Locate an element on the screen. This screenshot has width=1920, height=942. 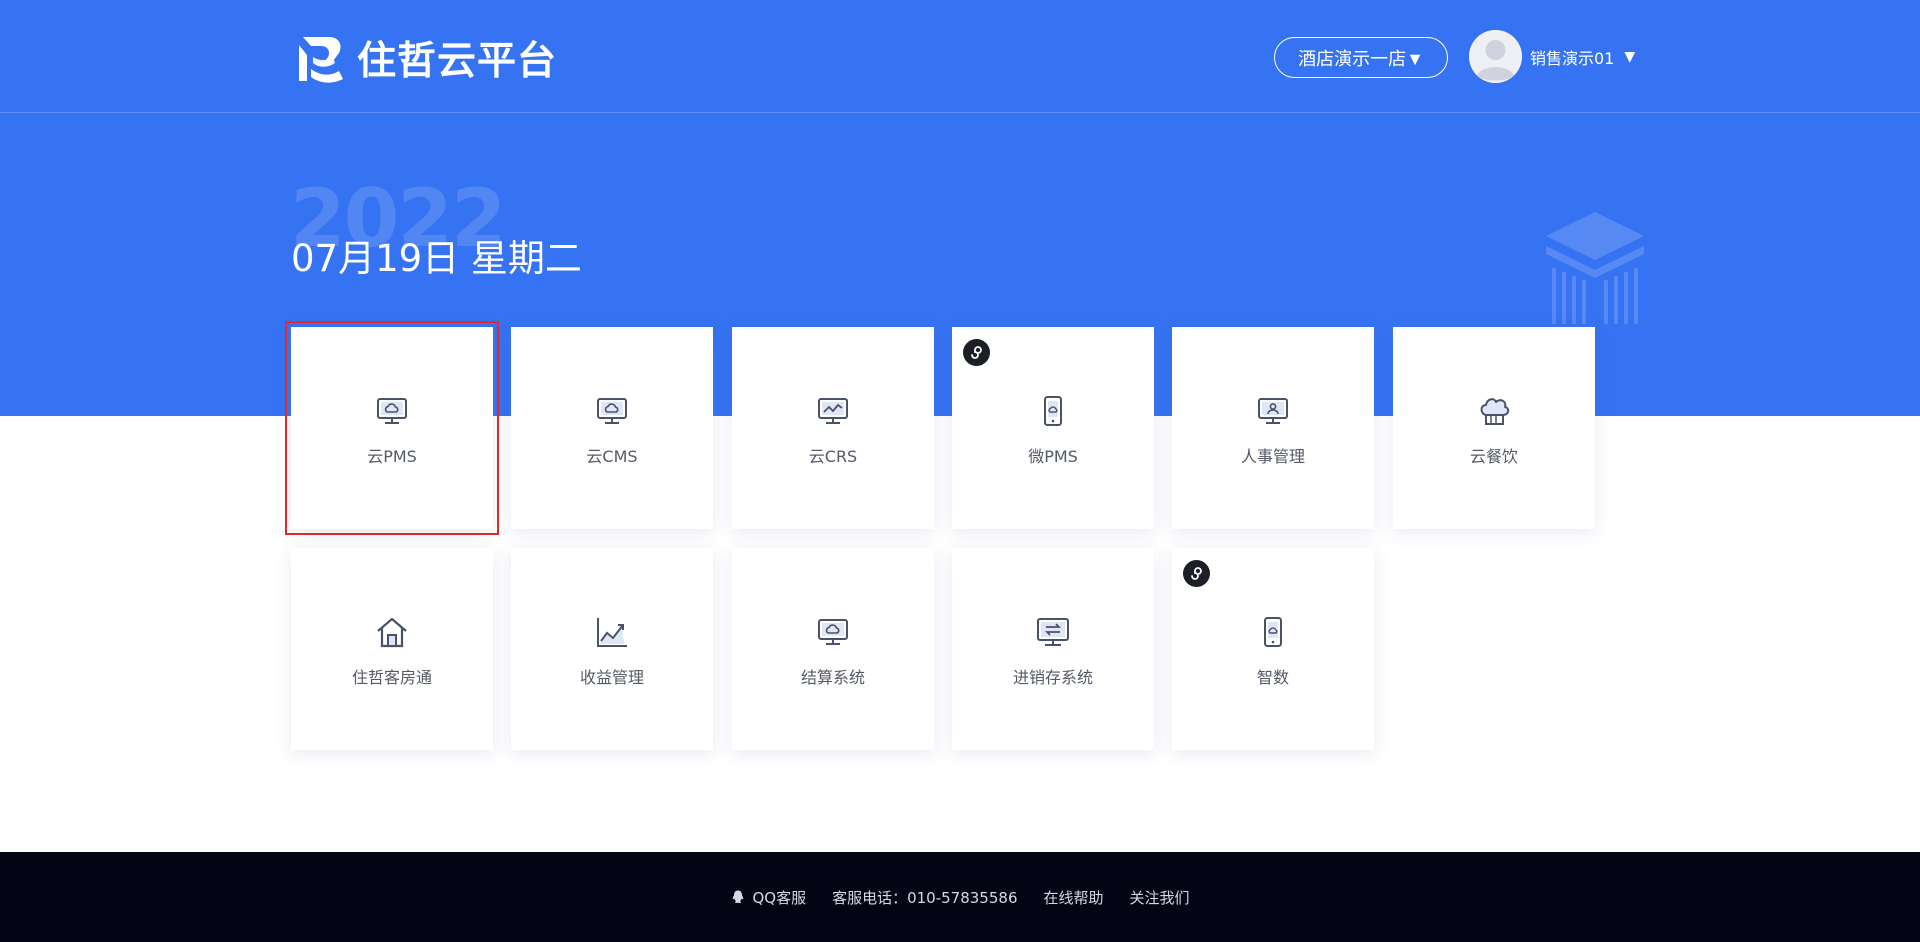
brand-name: 住哲云平台 is located at coordinates (457, 61).